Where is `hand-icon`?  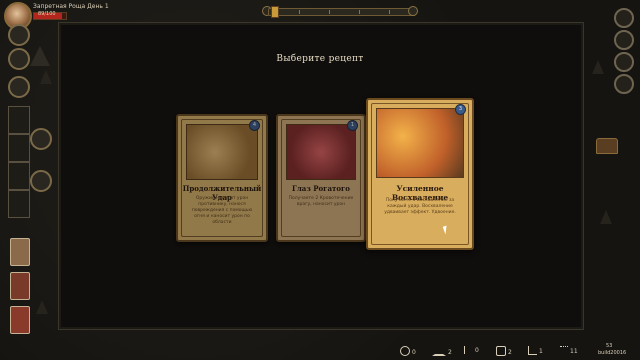
hand-icon is located at coordinates (501, 351).